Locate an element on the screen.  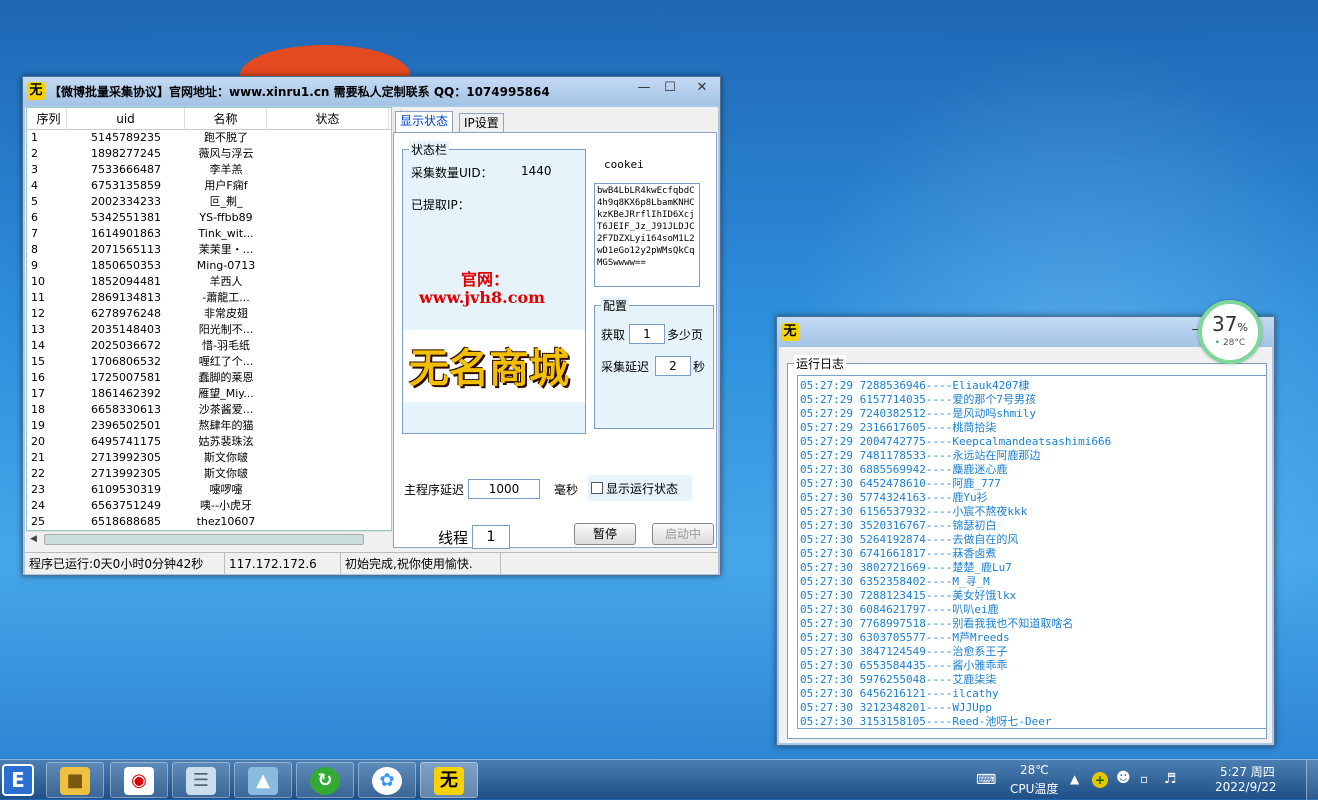
cpu-usage-gauge: 37% • 28°C is located at coordinates (1230, 332).